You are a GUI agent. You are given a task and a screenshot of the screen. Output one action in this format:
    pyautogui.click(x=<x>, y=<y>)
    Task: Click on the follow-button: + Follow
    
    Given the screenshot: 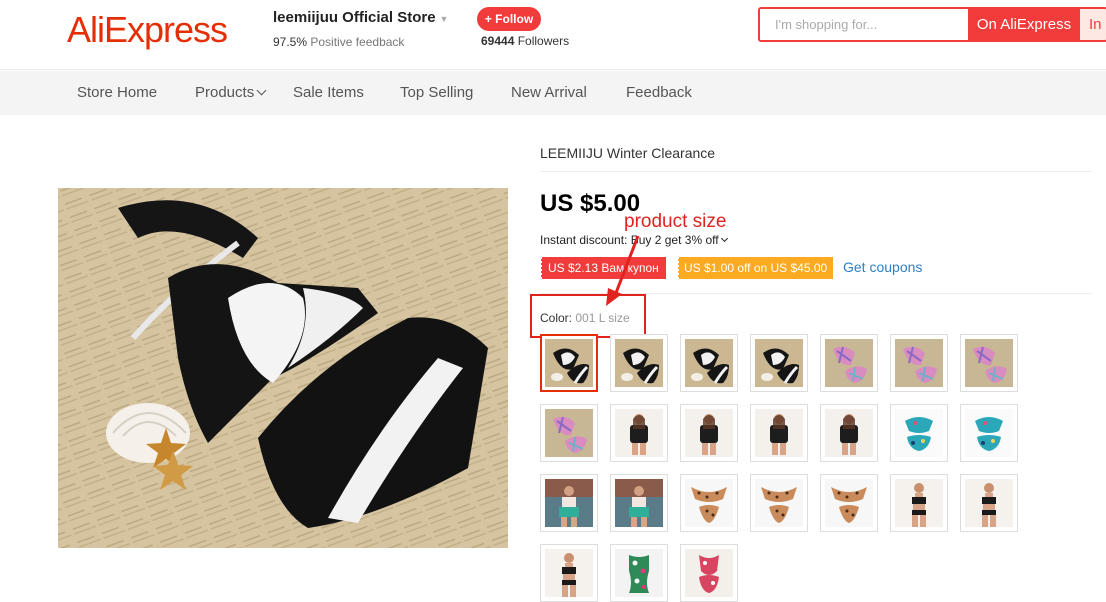 What is the action you would take?
    pyautogui.click(x=509, y=19)
    